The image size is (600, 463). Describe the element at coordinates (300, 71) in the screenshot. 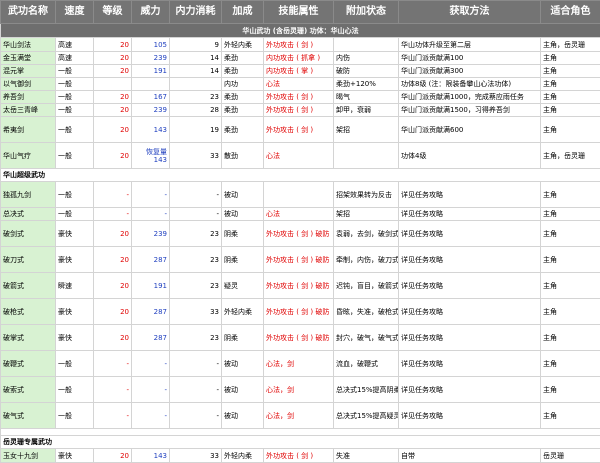

I see `table-row: 混元掌一般2019114柔劲内功攻击 ( 掌 )破防华山门派贡献满300主角` at that location.